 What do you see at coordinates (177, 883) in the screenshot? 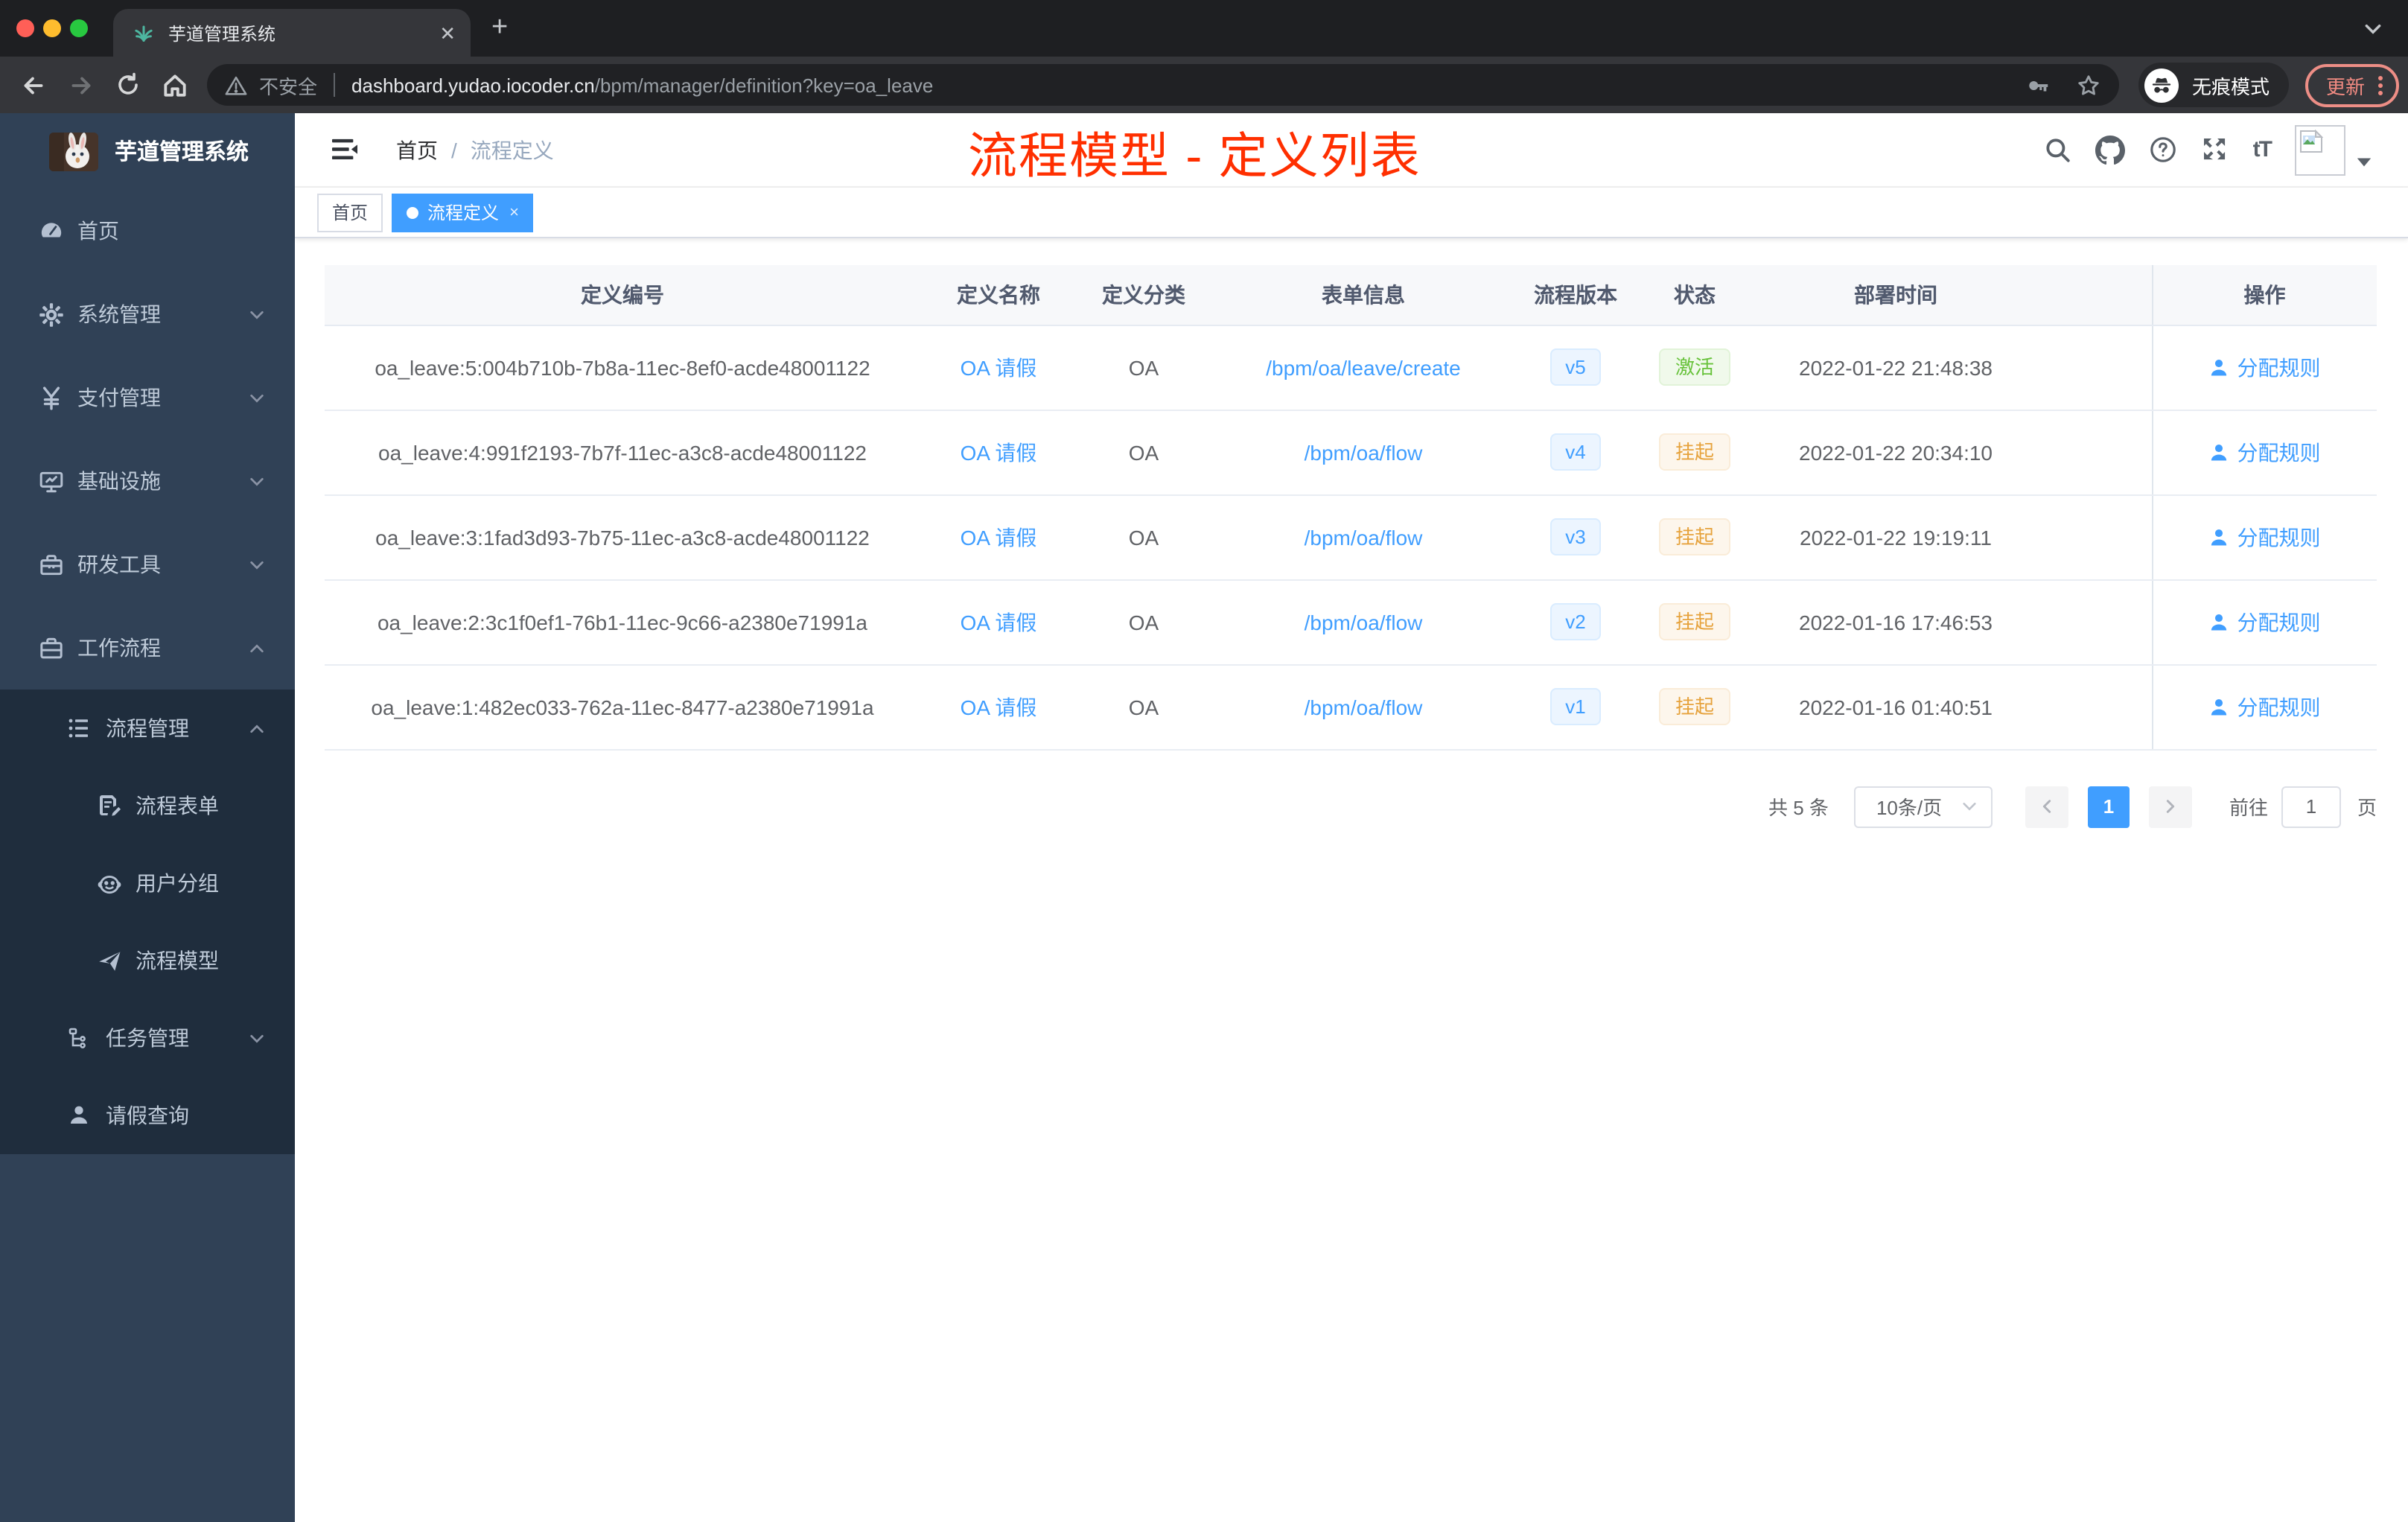
I see `sidebar-item-label: 用户分组` at bounding box center [177, 883].